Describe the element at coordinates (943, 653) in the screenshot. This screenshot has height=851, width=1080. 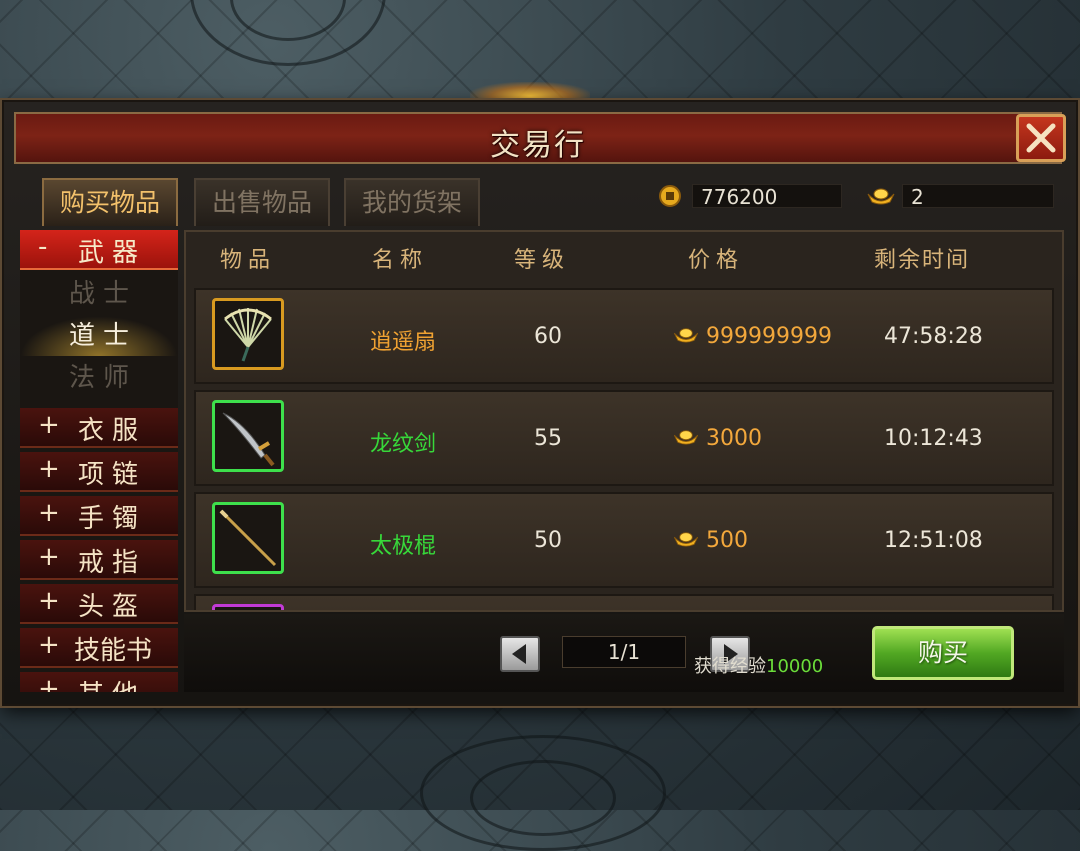
I see `buy-button: 购买` at that location.